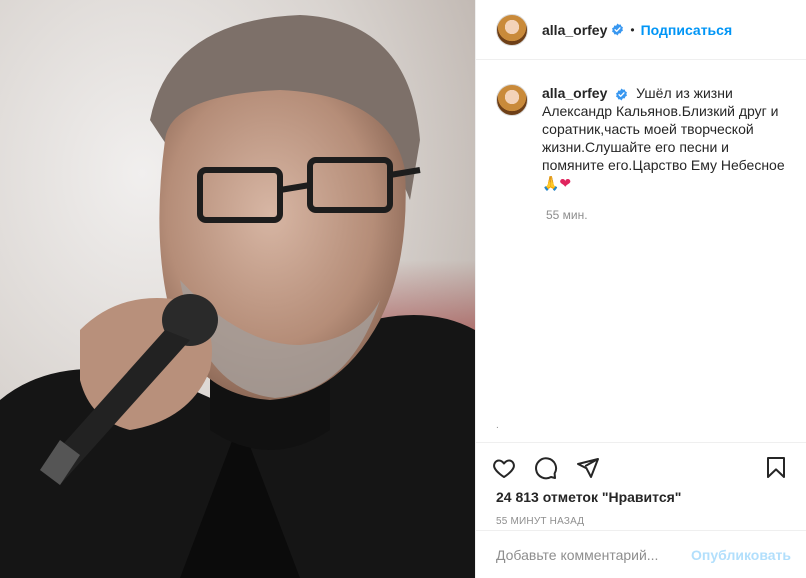  Describe the element at coordinates (574, 30) in the screenshot. I see `username: alla_orfey` at that location.